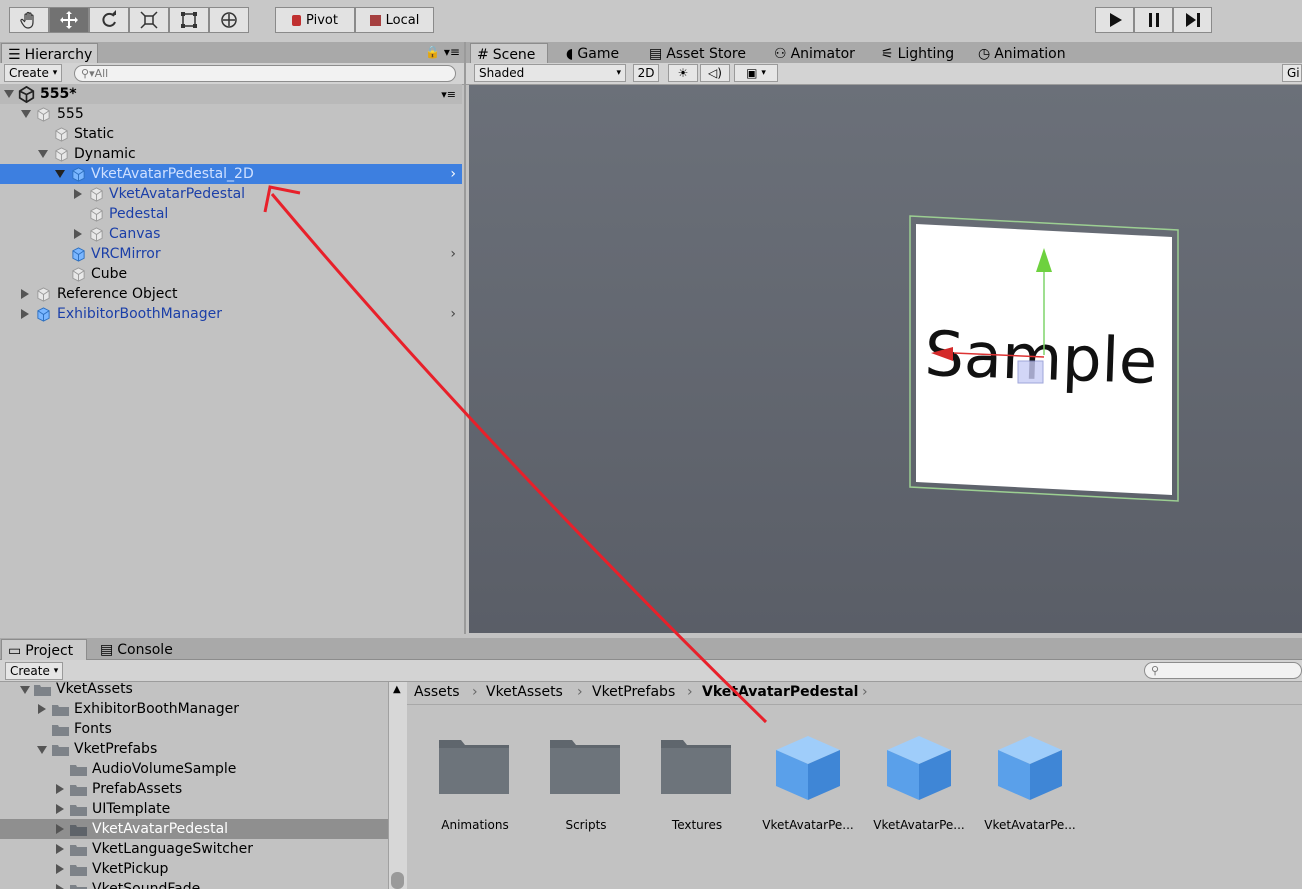 This screenshot has width=1302, height=889. I want to click on tree-item: VketPickup, so click(194, 869).